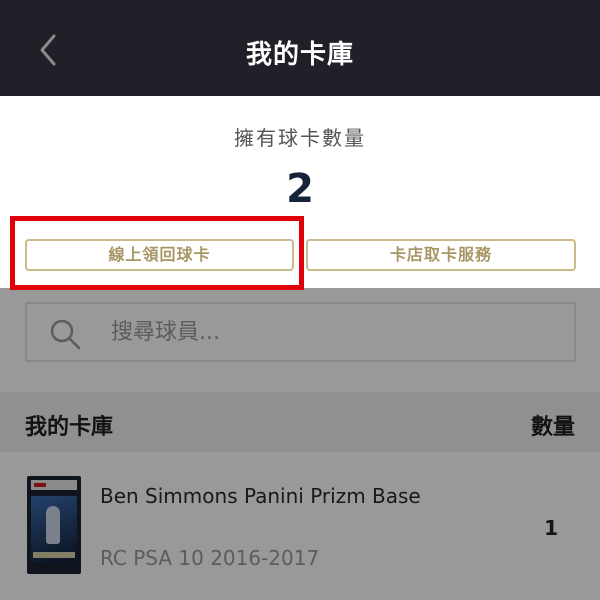 Image resolution: width=600 pixels, height=600 pixels. I want to click on search-box, so click(300, 332).